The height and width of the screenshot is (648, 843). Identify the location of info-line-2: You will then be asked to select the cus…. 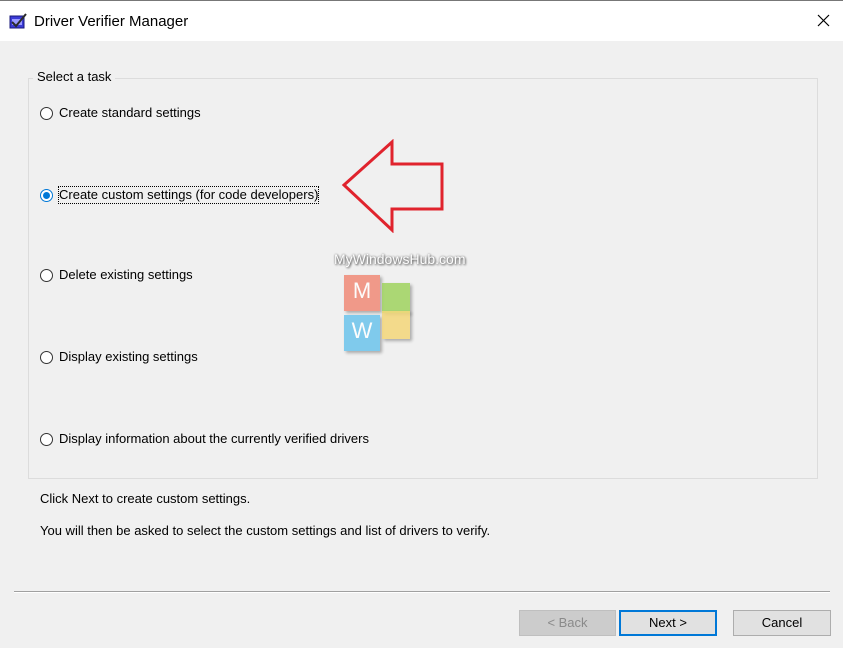
(265, 530).